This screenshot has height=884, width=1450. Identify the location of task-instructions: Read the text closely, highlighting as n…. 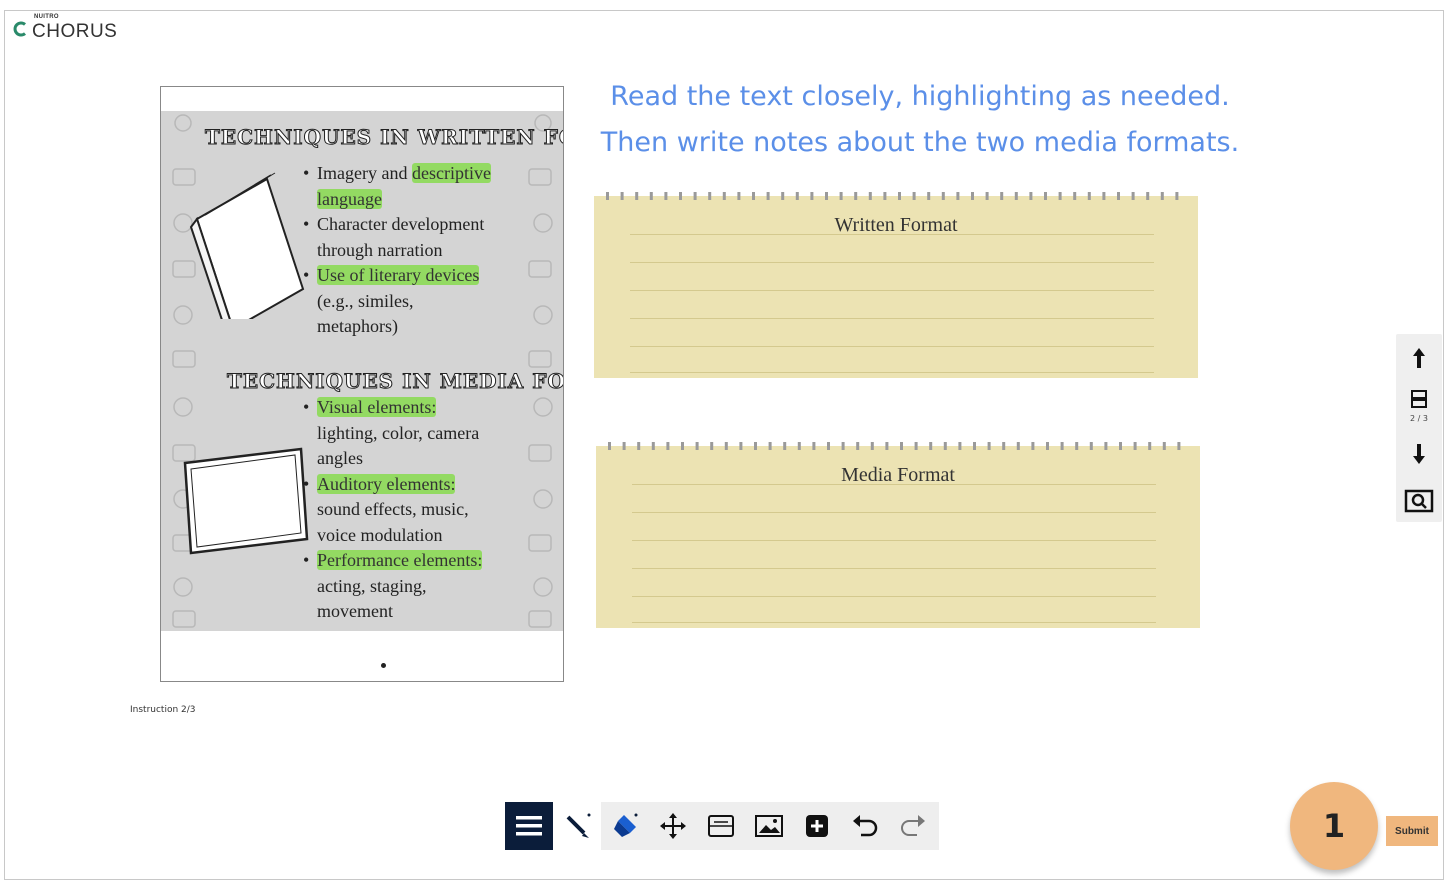
(920, 120).